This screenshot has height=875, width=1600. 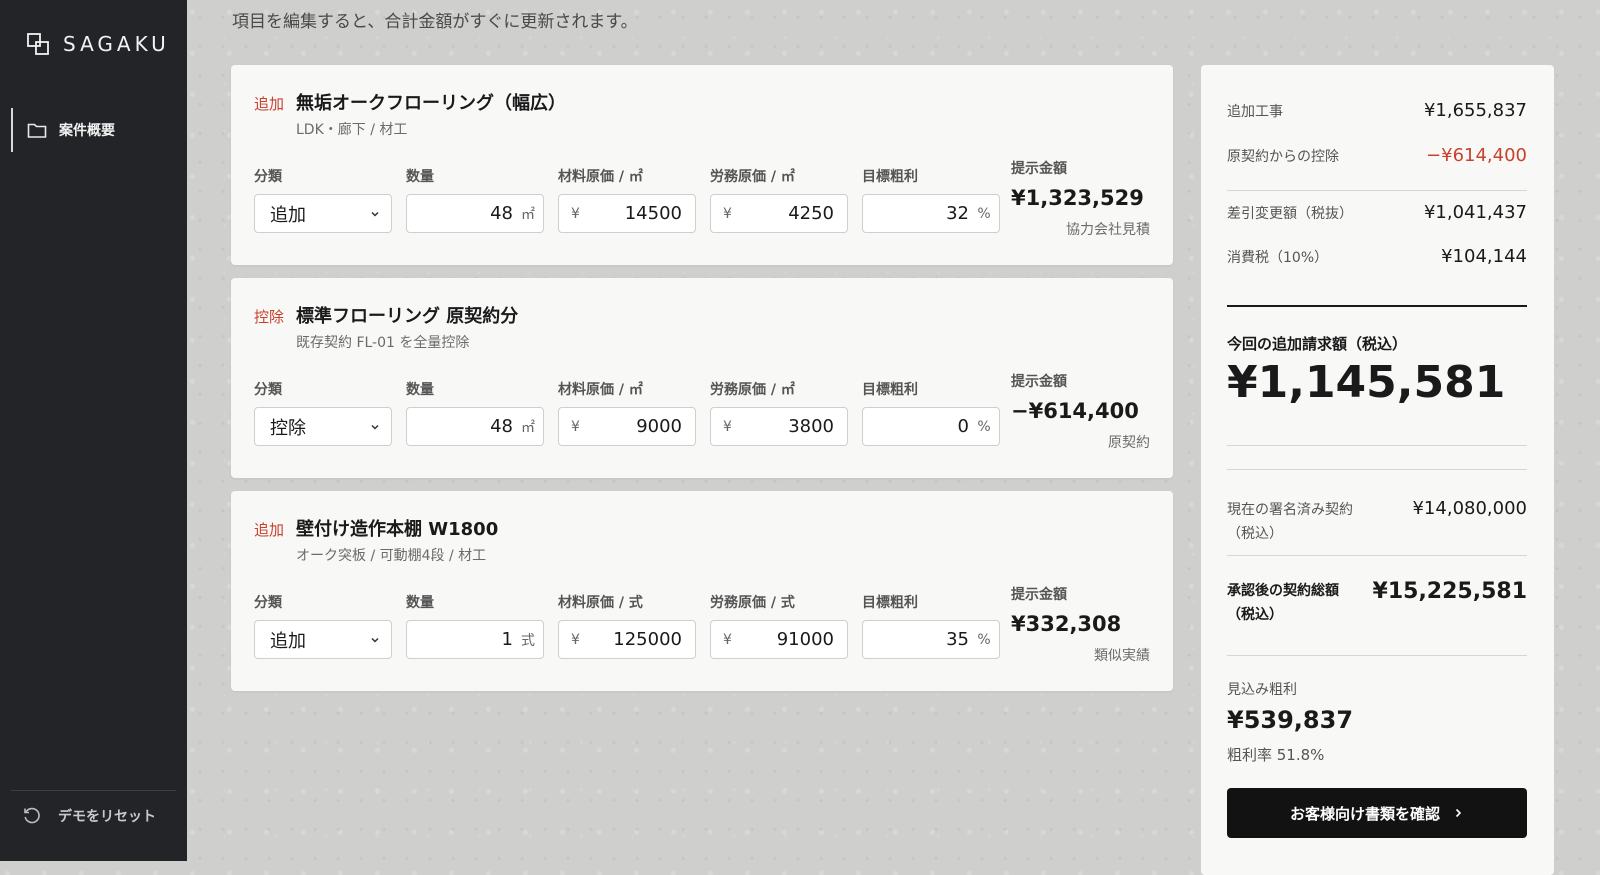 I want to click on edit-hint-text: 項目を編集すると、合計金額がすぐに更新されます。, so click(x=435, y=22).